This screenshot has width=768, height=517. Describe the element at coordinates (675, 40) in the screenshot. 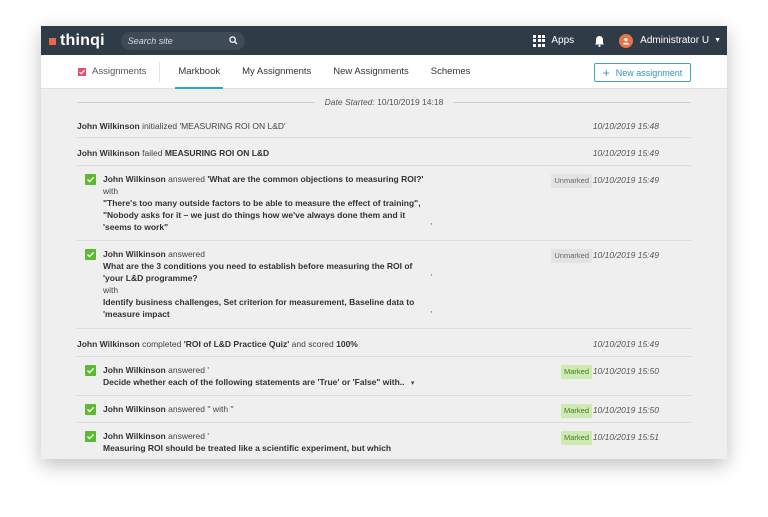

I see `user-name: Administrator U` at that location.